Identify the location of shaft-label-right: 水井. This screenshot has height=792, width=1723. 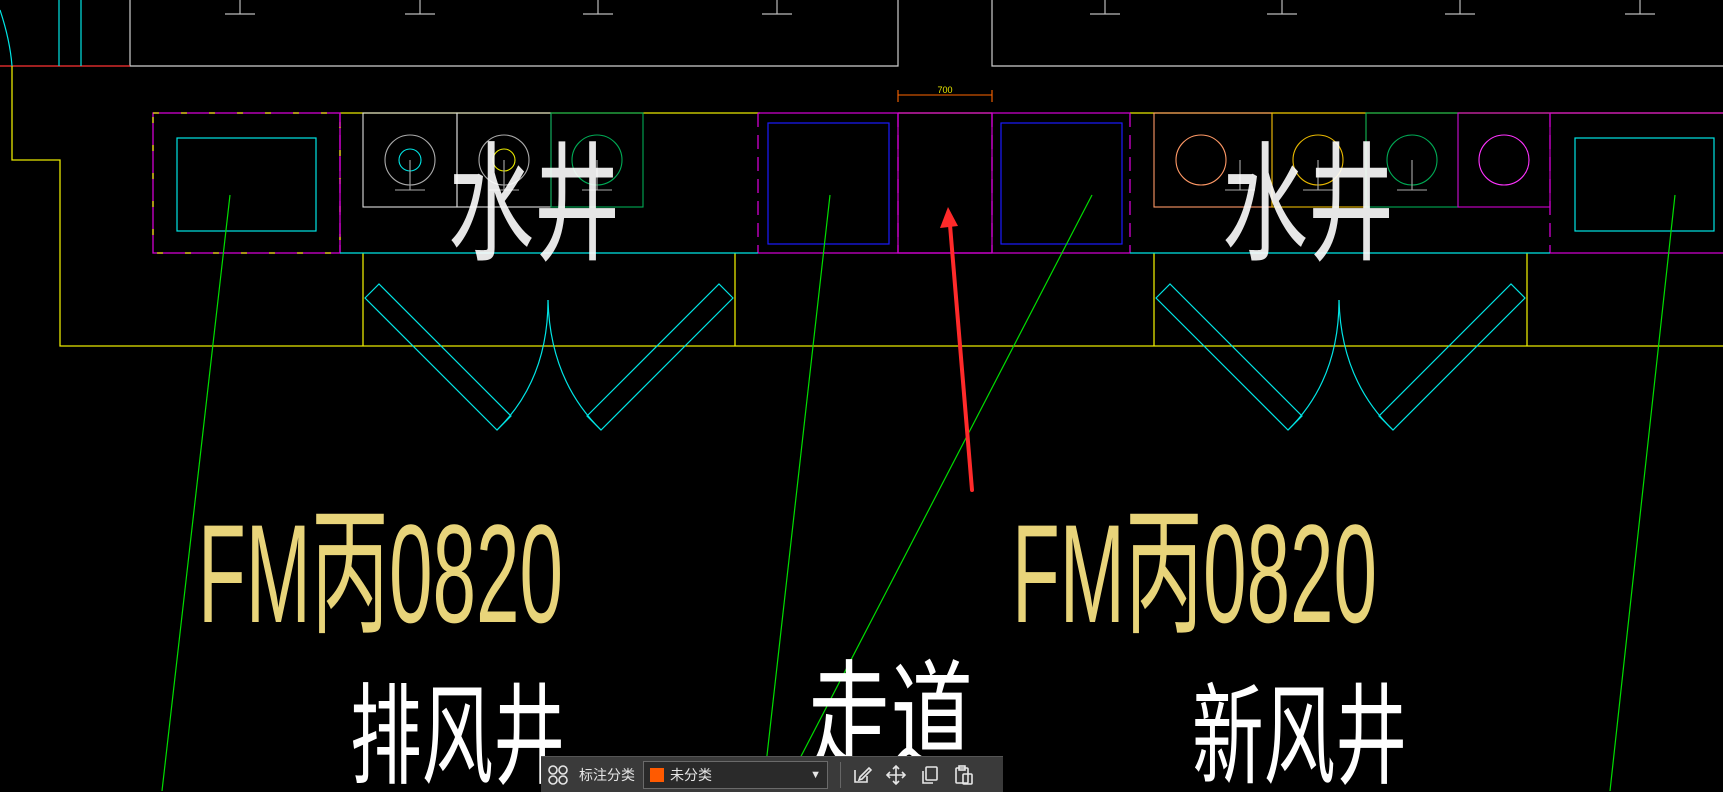
(1308, 205).